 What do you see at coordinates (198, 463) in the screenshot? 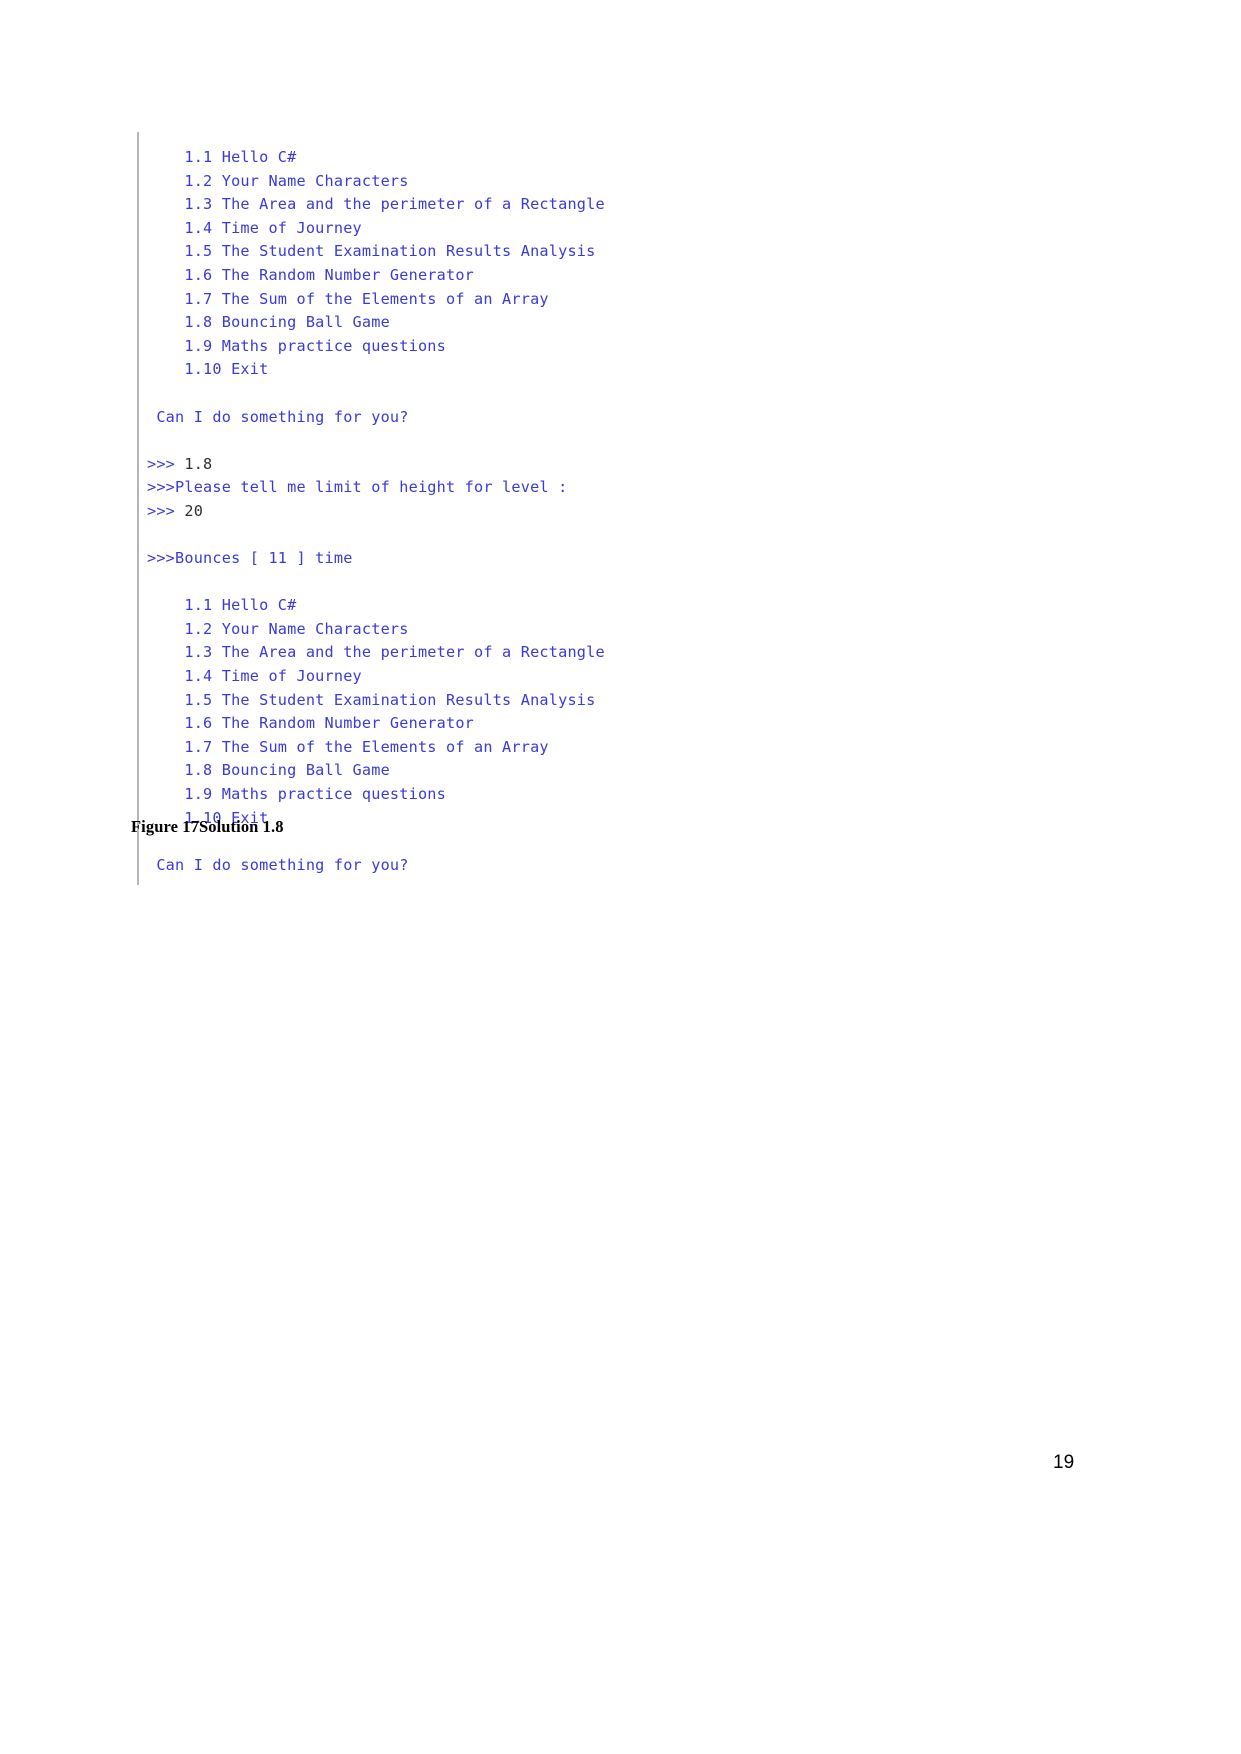
I see `console-user-input: 1.8` at bounding box center [198, 463].